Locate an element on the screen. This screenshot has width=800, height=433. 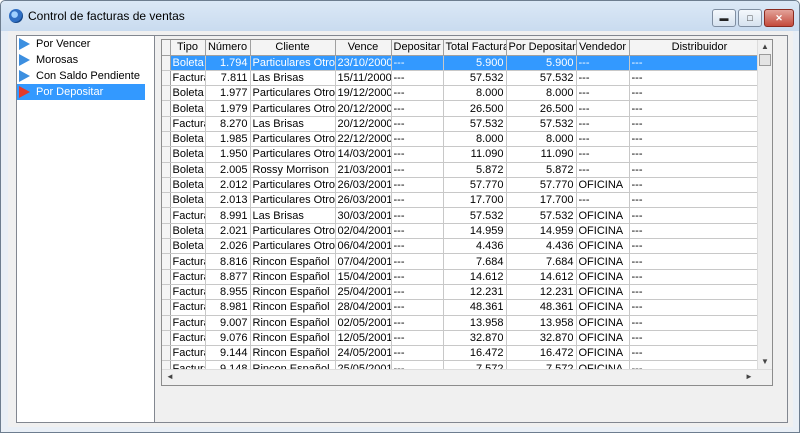
sidebar-item-2: Con Saldo Pendiente is located at coordinates (86, 76).